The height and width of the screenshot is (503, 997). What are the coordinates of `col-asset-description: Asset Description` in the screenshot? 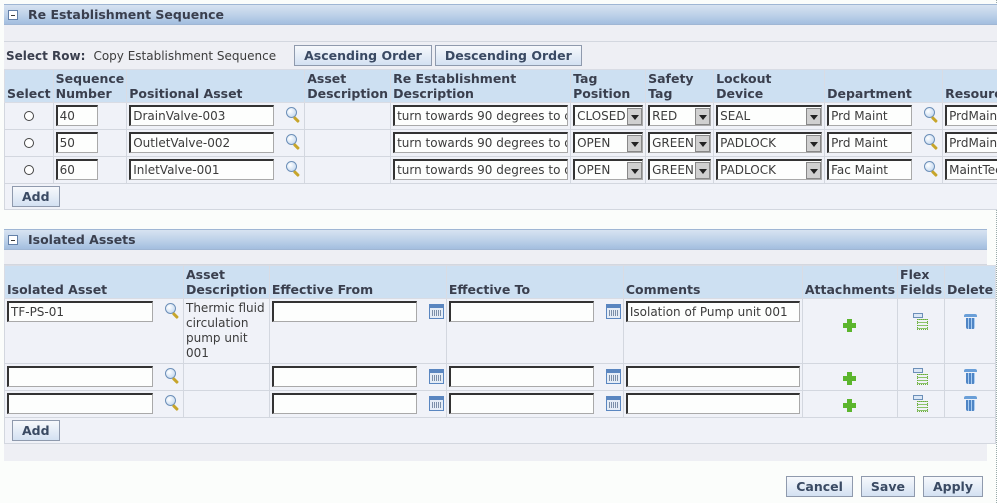 It's located at (226, 282).